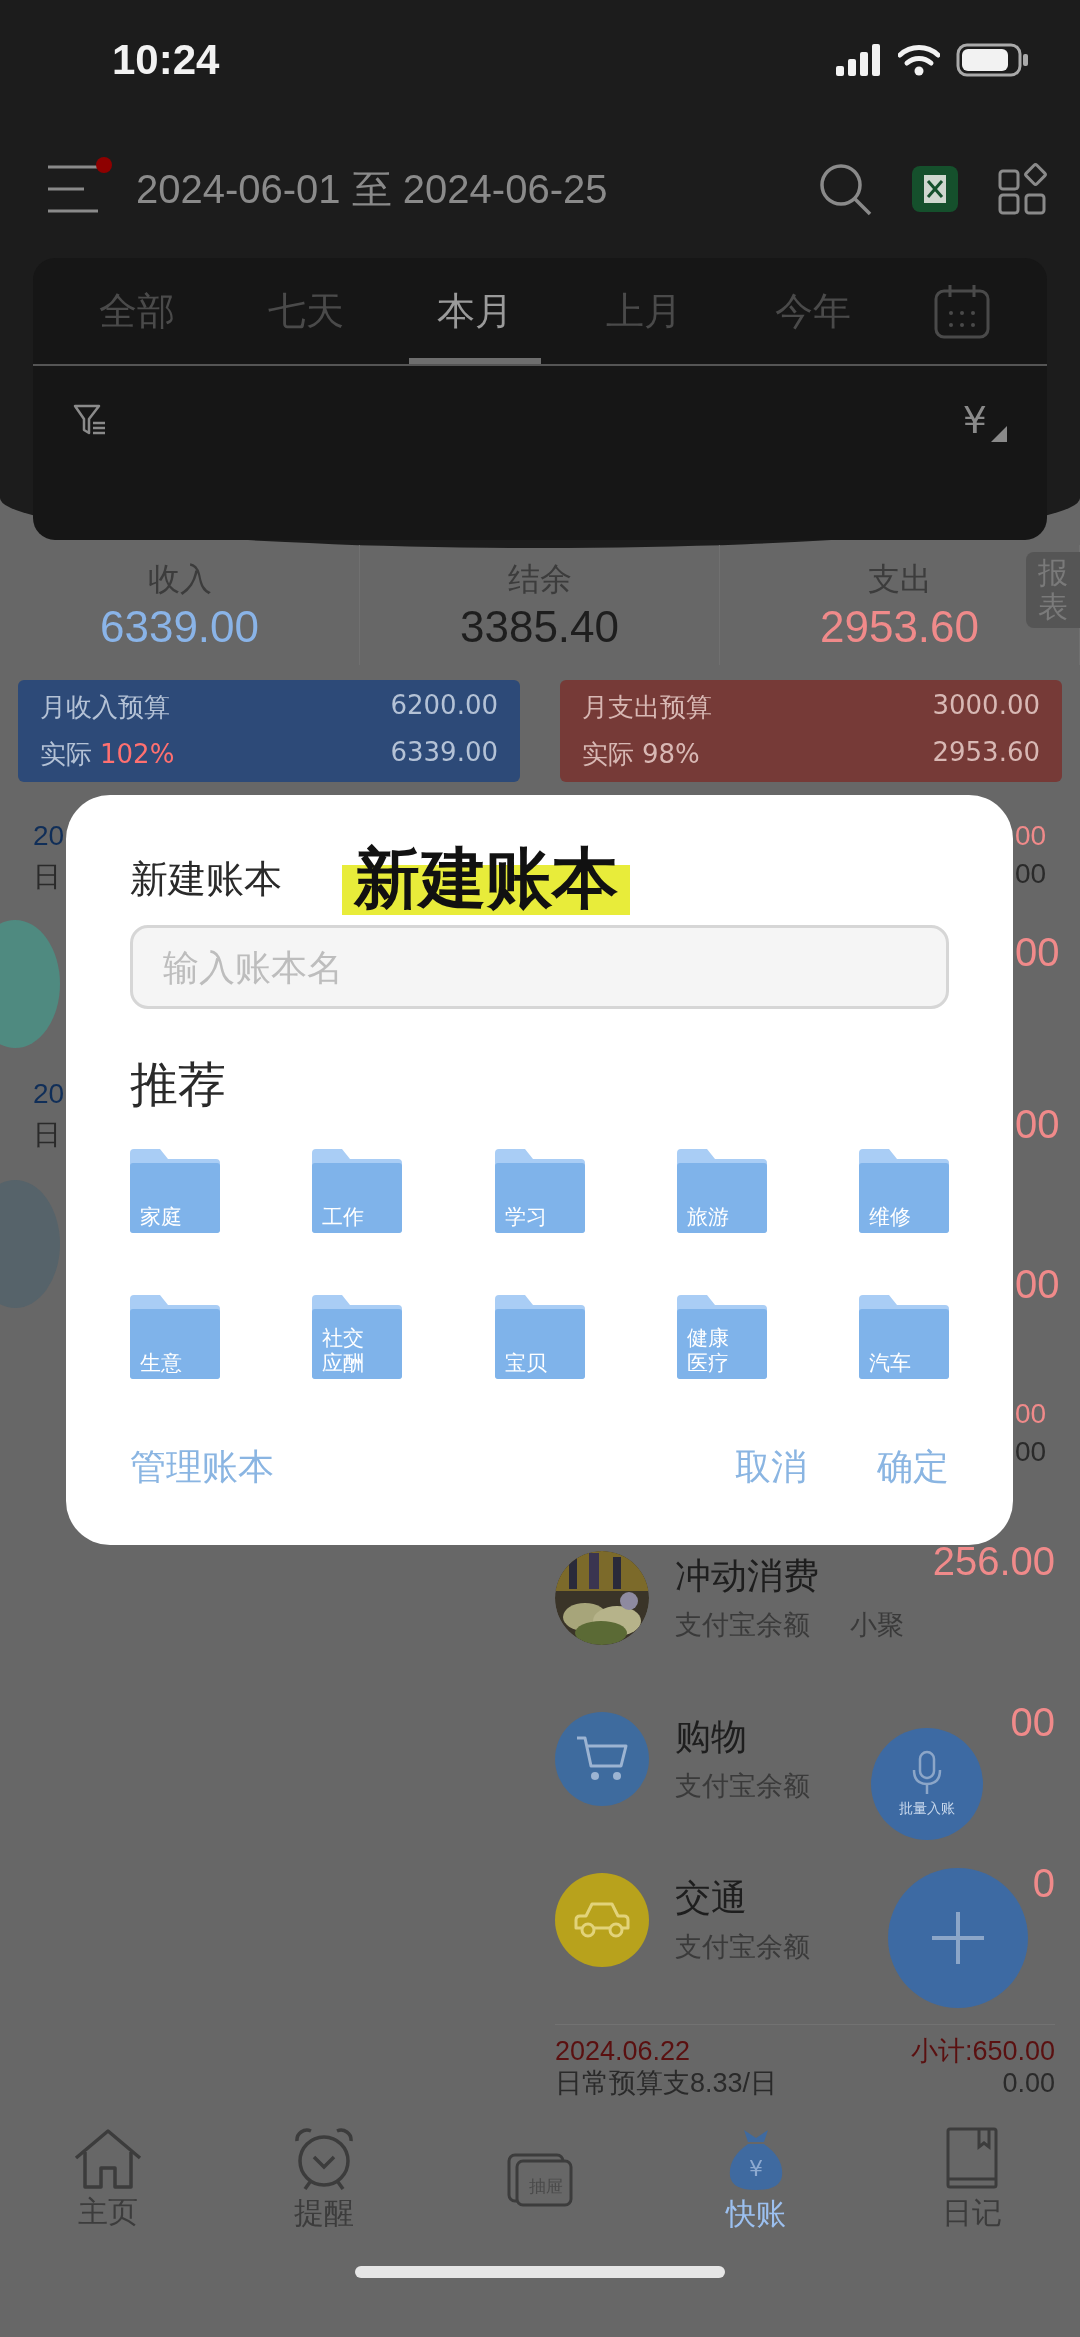 Image resolution: width=1080 pixels, height=2337 pixels. Describe the element at coordinates (137, 754) in the screenshot. I see `actual-percent: 102%` at that location.